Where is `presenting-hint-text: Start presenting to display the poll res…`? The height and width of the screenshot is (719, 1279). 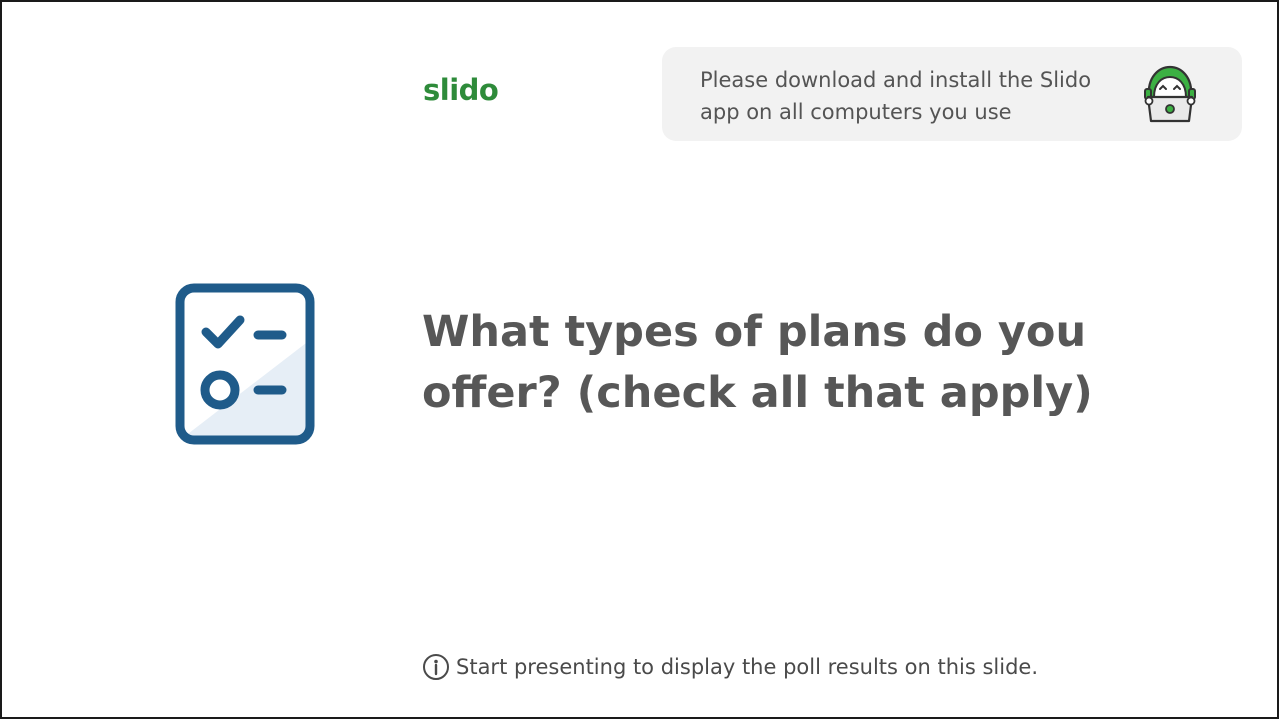
presenting-hint-text: Start presenting to display the poll res… is located at coordinates (747, 667).